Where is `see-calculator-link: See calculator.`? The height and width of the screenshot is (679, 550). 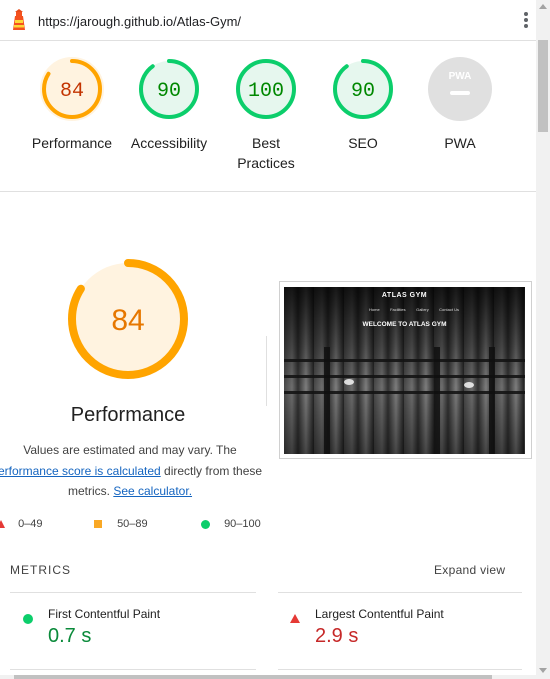 see-calculator-link: See calculator. is located at coordinates (152, 491).